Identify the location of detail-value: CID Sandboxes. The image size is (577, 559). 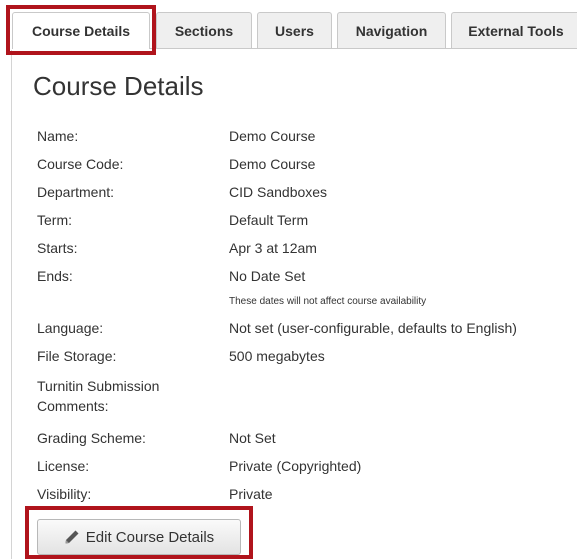
(278, 192).